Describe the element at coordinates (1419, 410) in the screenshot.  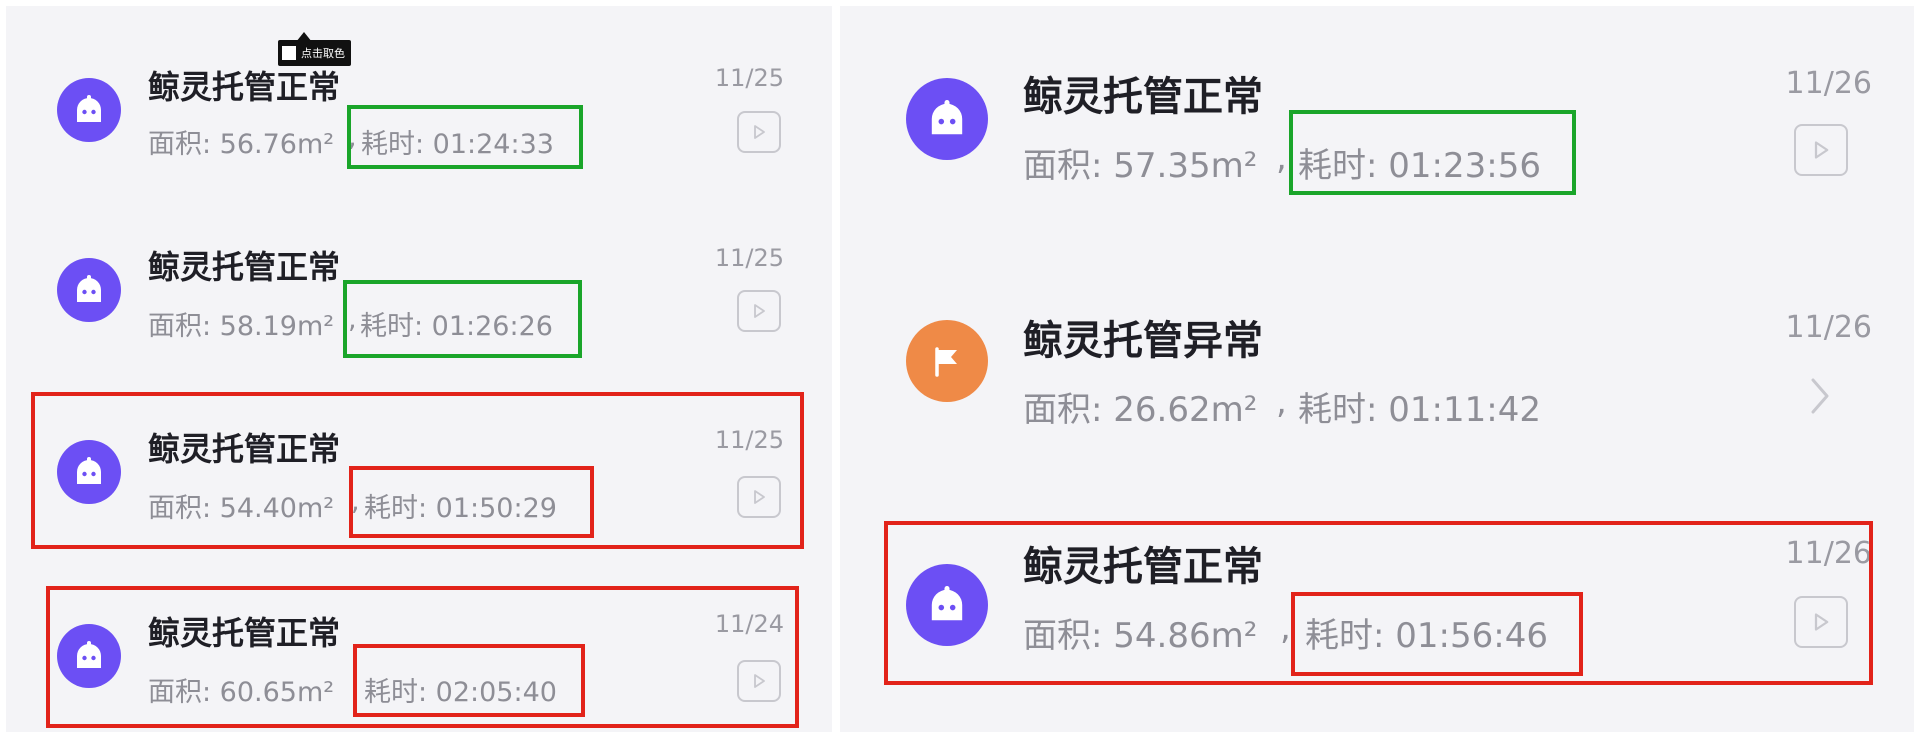
I see `record-duration: 耗时: 01:11:42` at that location.